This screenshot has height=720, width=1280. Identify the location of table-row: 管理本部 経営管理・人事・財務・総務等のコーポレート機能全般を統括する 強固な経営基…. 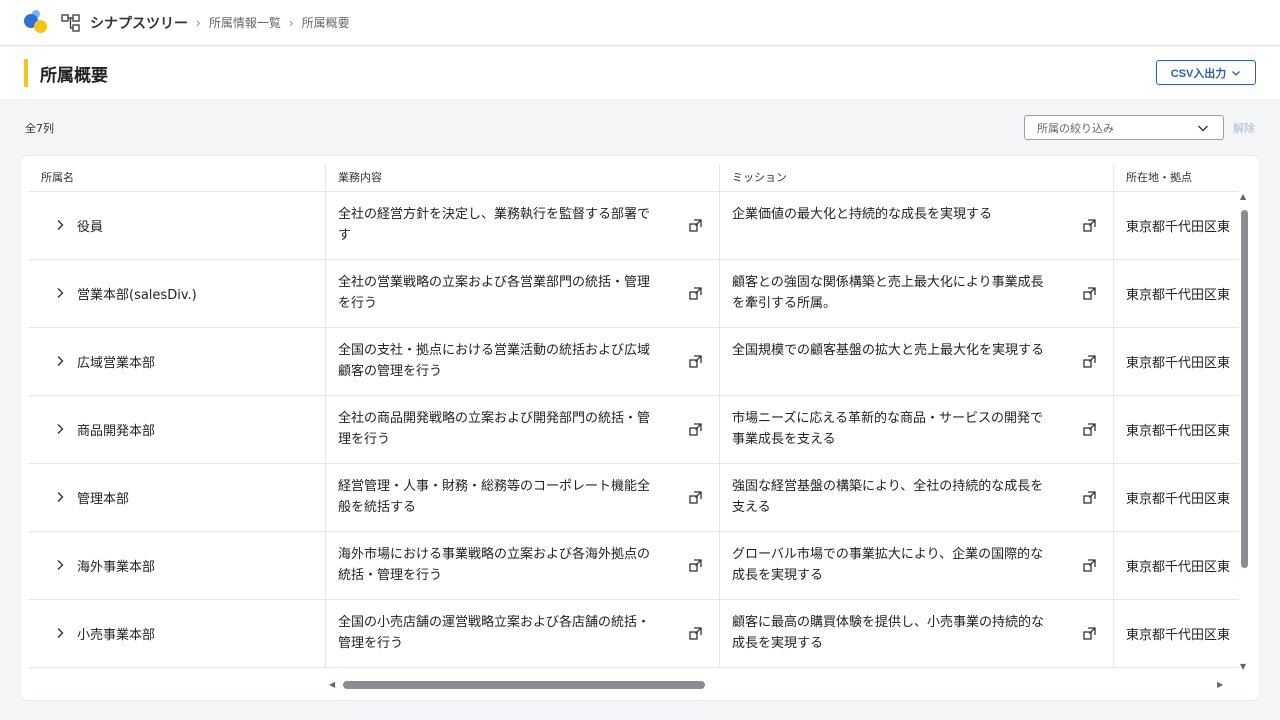
(634, 498).